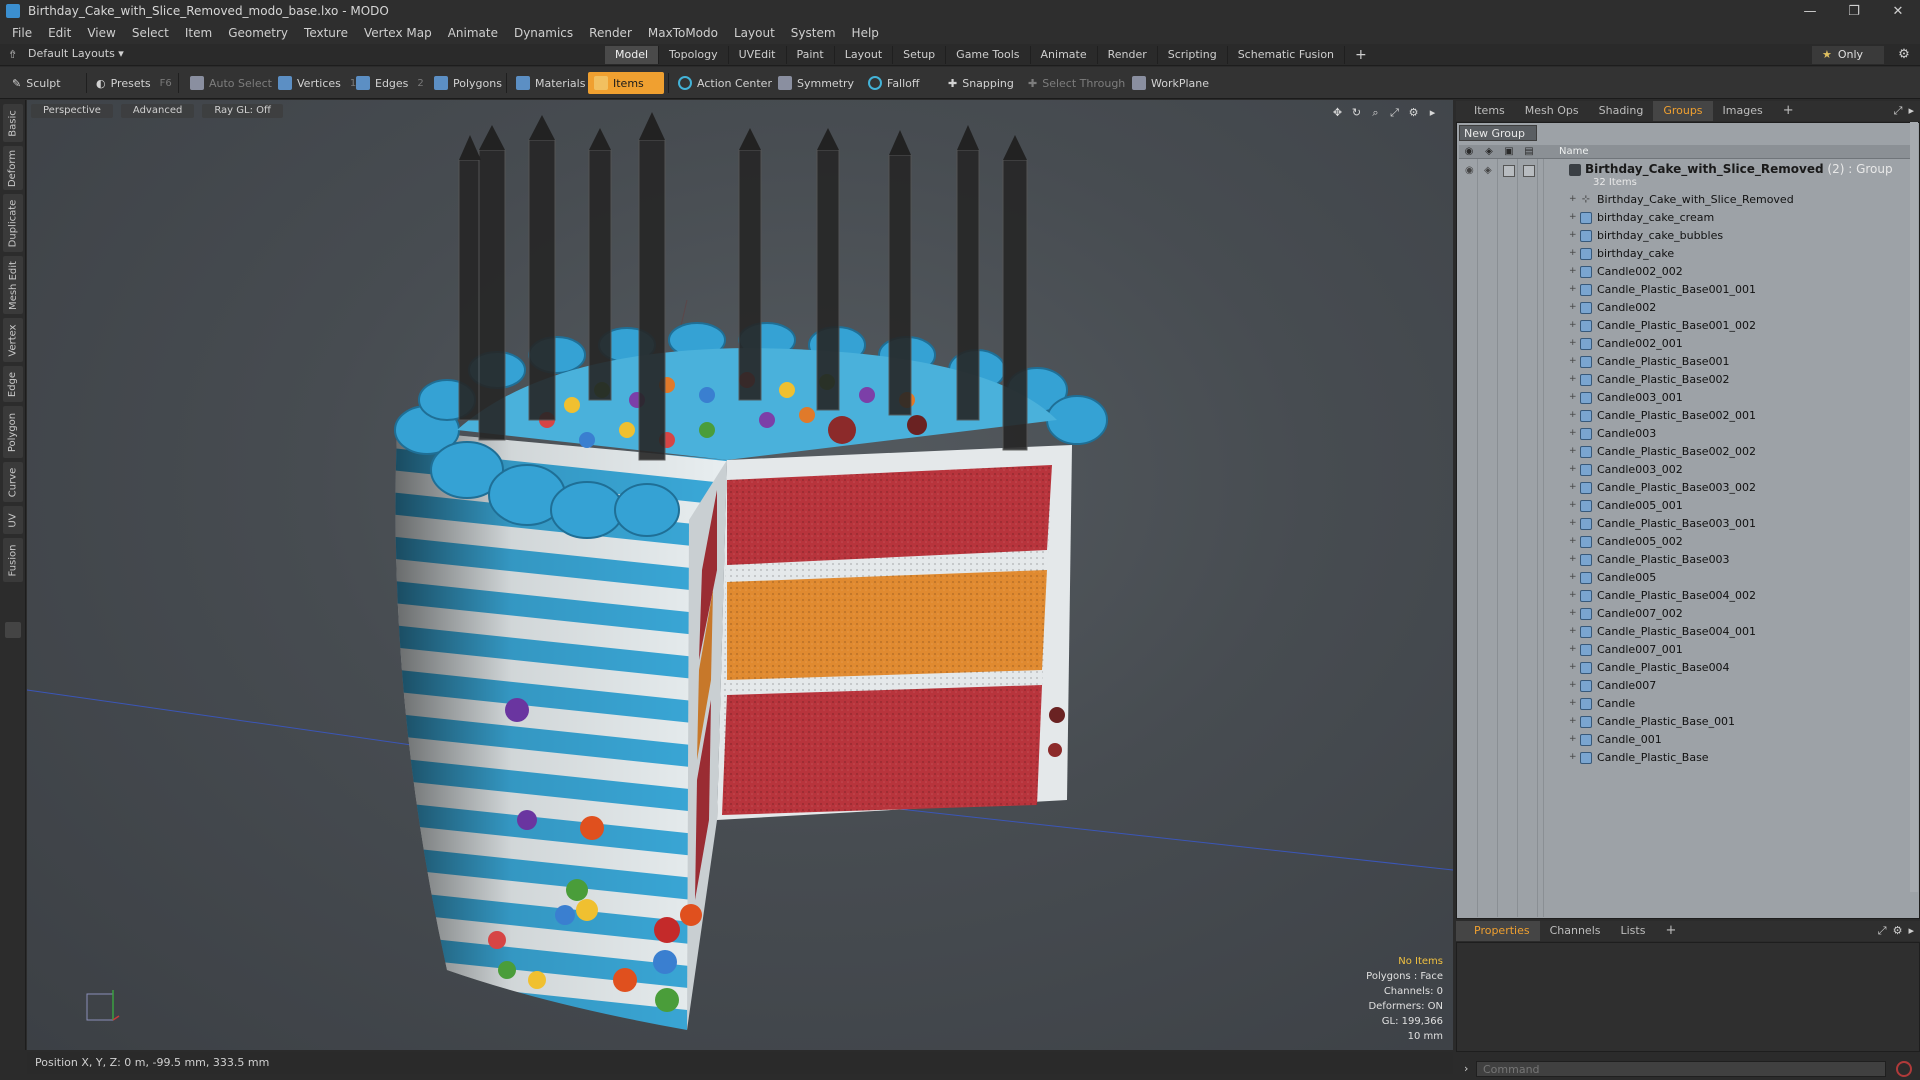 This screenshot has width=1920, height=1080. What do you see at coordinates (1356, 112) in the screenshot?
I see `rotate-icon: ↻` at bounding box center [1356, 112].